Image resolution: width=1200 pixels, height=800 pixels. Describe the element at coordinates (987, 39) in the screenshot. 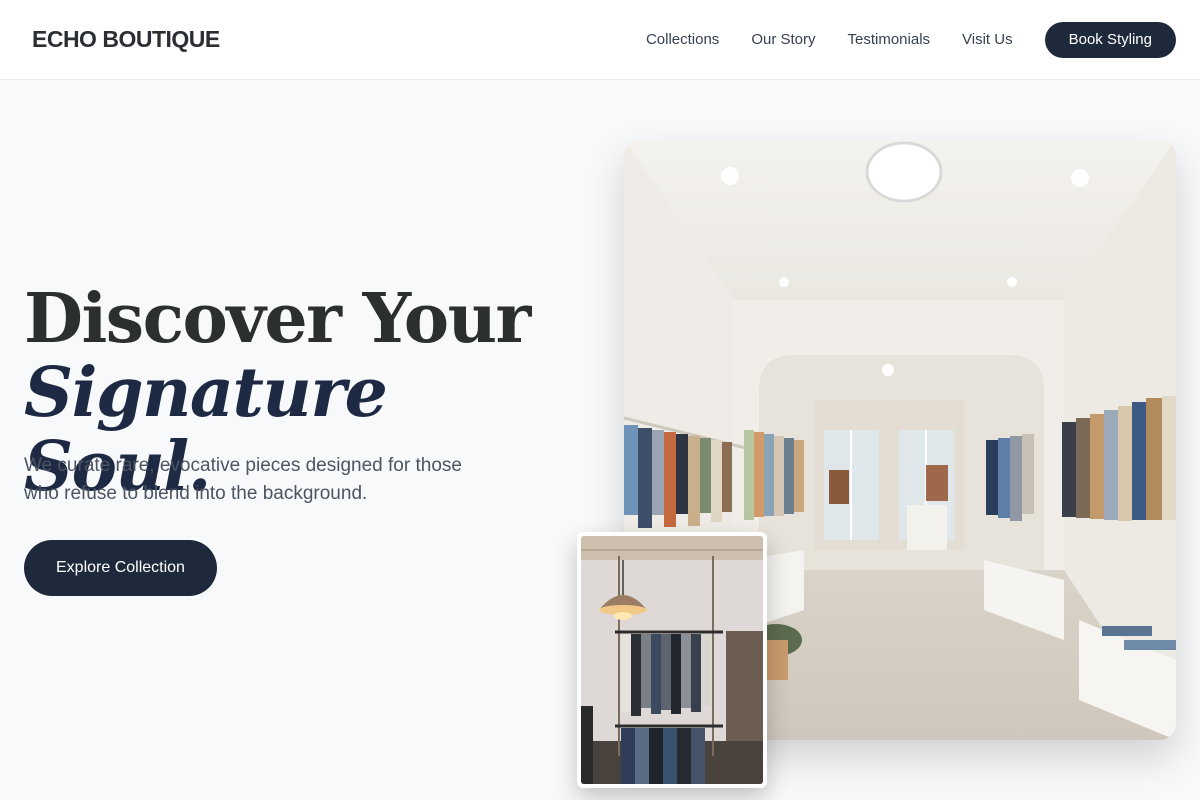

I see `nav-link-visit-us: Visit Us` at that location.